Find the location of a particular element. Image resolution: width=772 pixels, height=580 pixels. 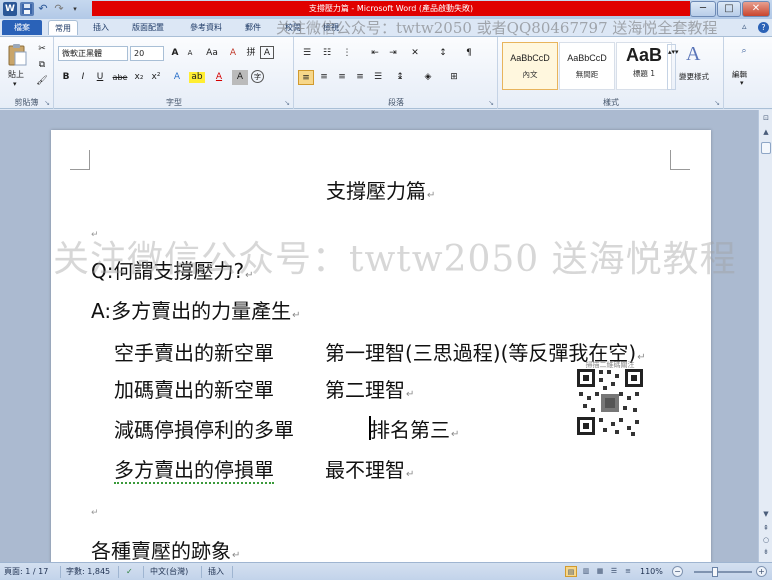

ribbon-minimize-icon: ▵ is located at coordinates (744, 27).